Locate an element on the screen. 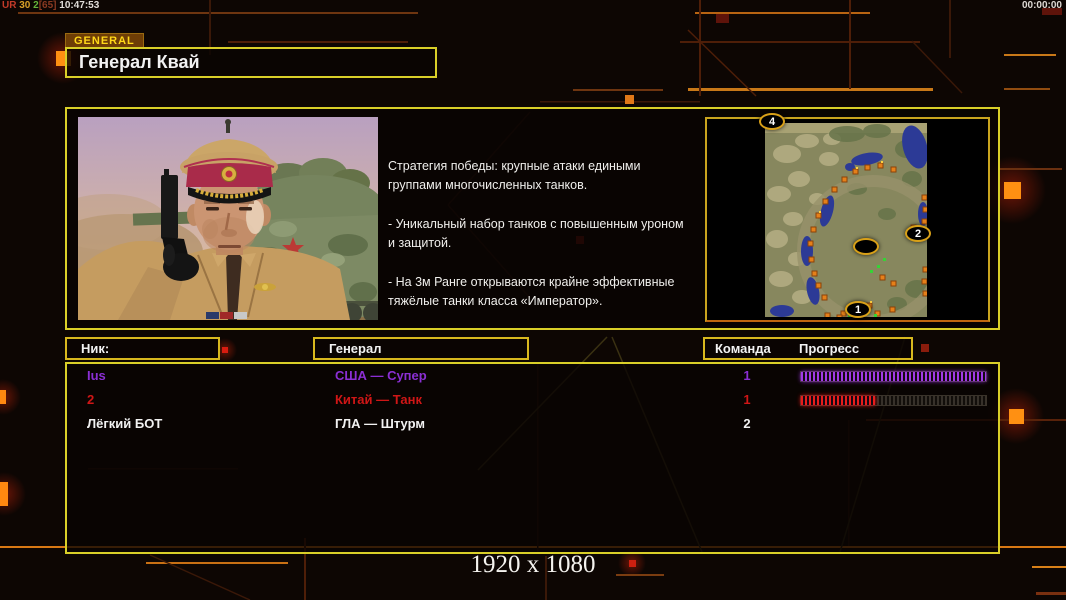  player-name: 2 is located at coordinates (91, 399).